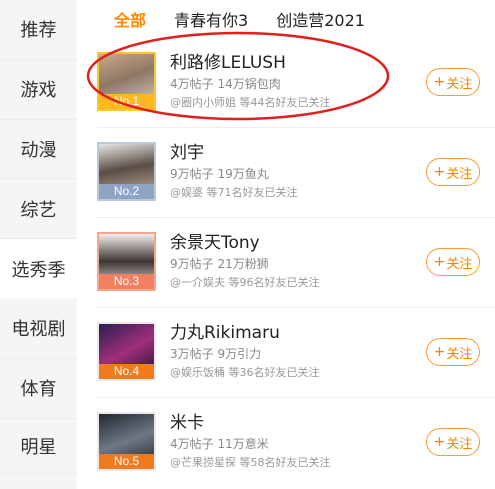 This screenshot has height=489, width=495. Describe the element at coordinates (238, 76) in the screenshot. I see `highlight-ellipse` at that location.